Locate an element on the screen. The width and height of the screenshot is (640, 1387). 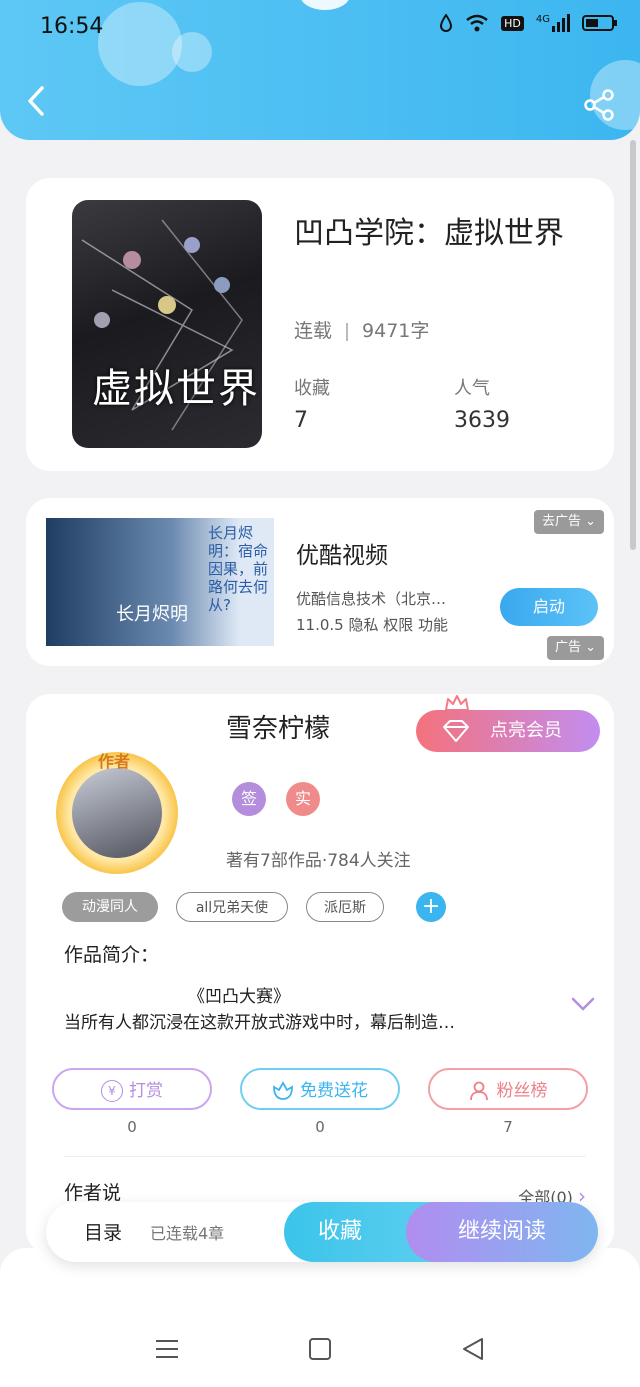
ad-label: 广告 ⌄ is located at coordinates (575, 648).